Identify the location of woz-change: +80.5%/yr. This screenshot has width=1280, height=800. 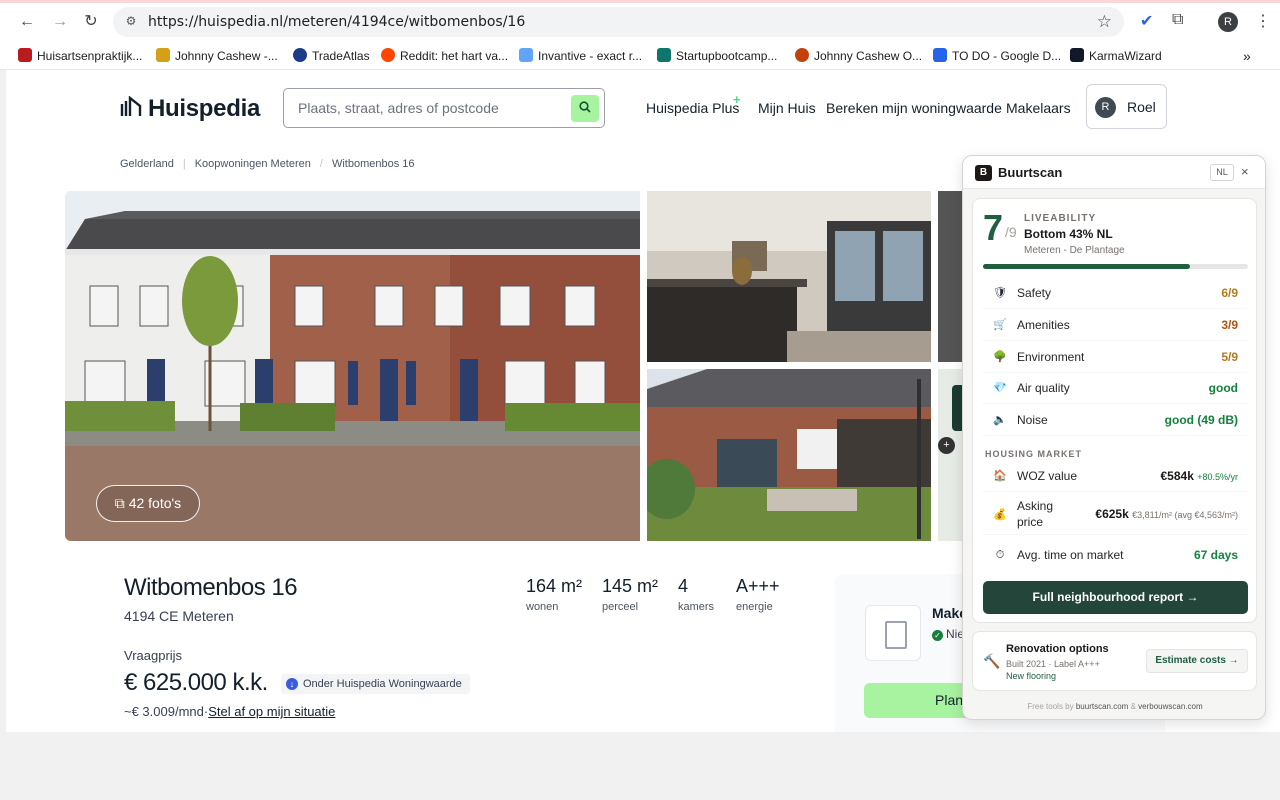
(1217, 477).